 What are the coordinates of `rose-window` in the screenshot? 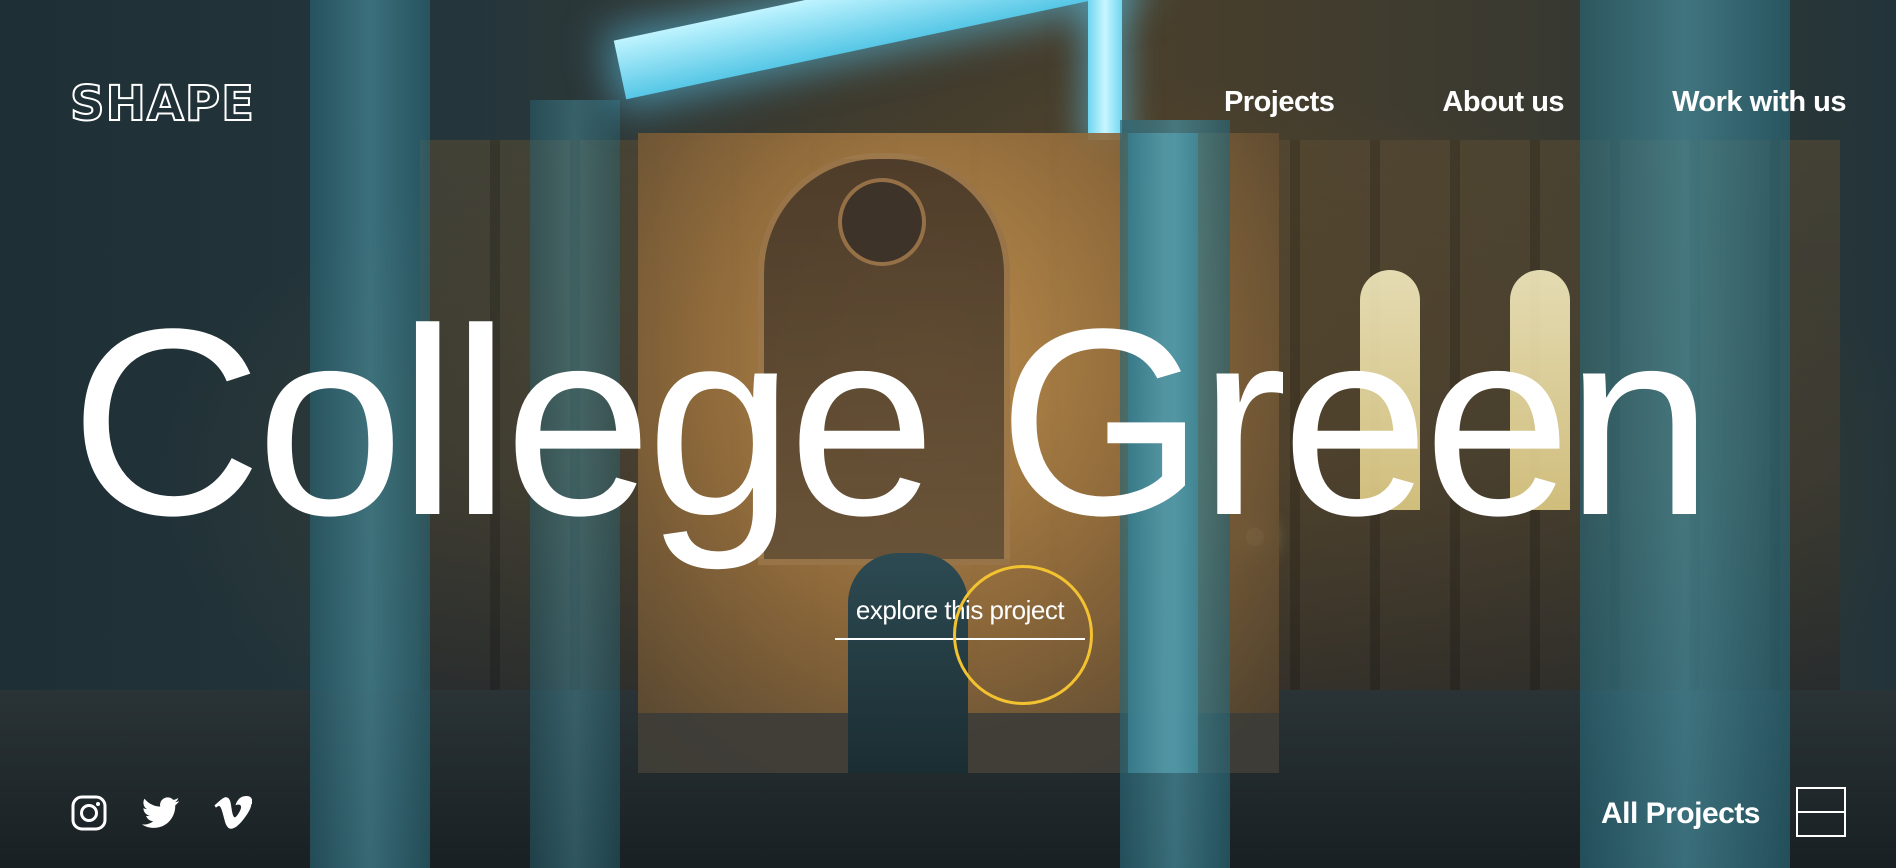 It's located at (882, 222).